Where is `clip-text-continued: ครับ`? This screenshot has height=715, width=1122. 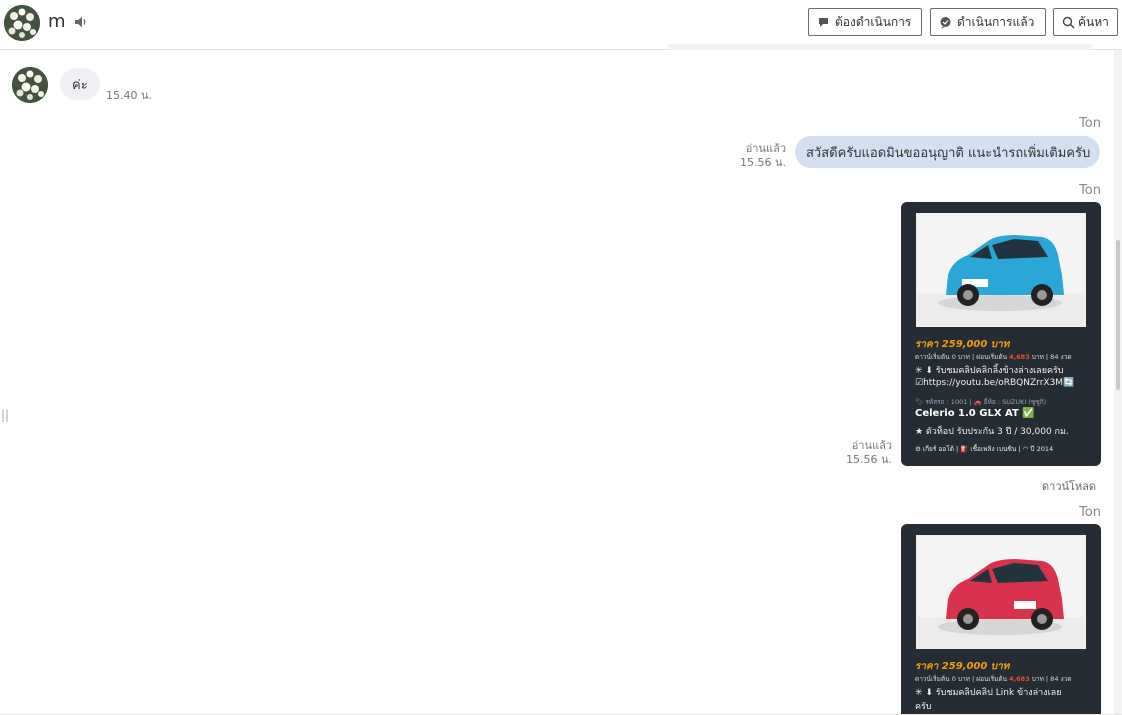
clip-text-continued: ครับ is located at coordinates (923, 707).